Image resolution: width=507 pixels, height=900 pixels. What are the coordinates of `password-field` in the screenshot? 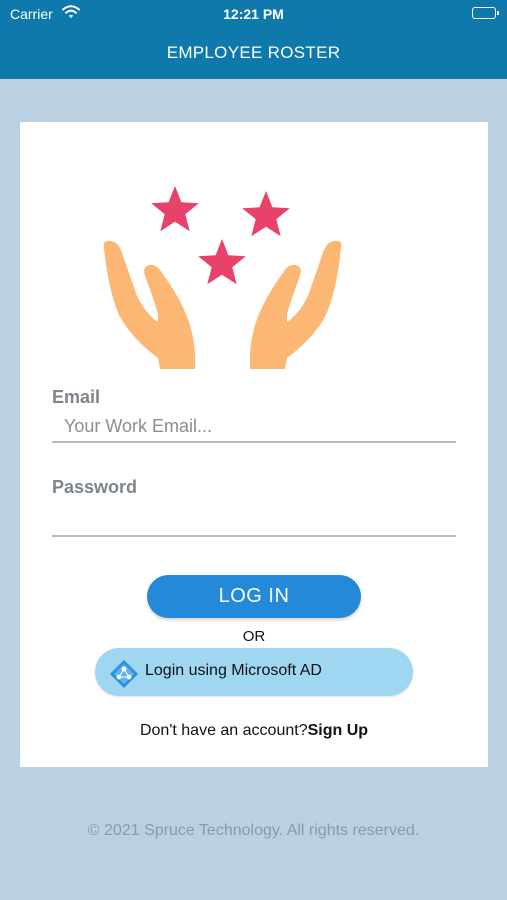 It's located at (254, 521).